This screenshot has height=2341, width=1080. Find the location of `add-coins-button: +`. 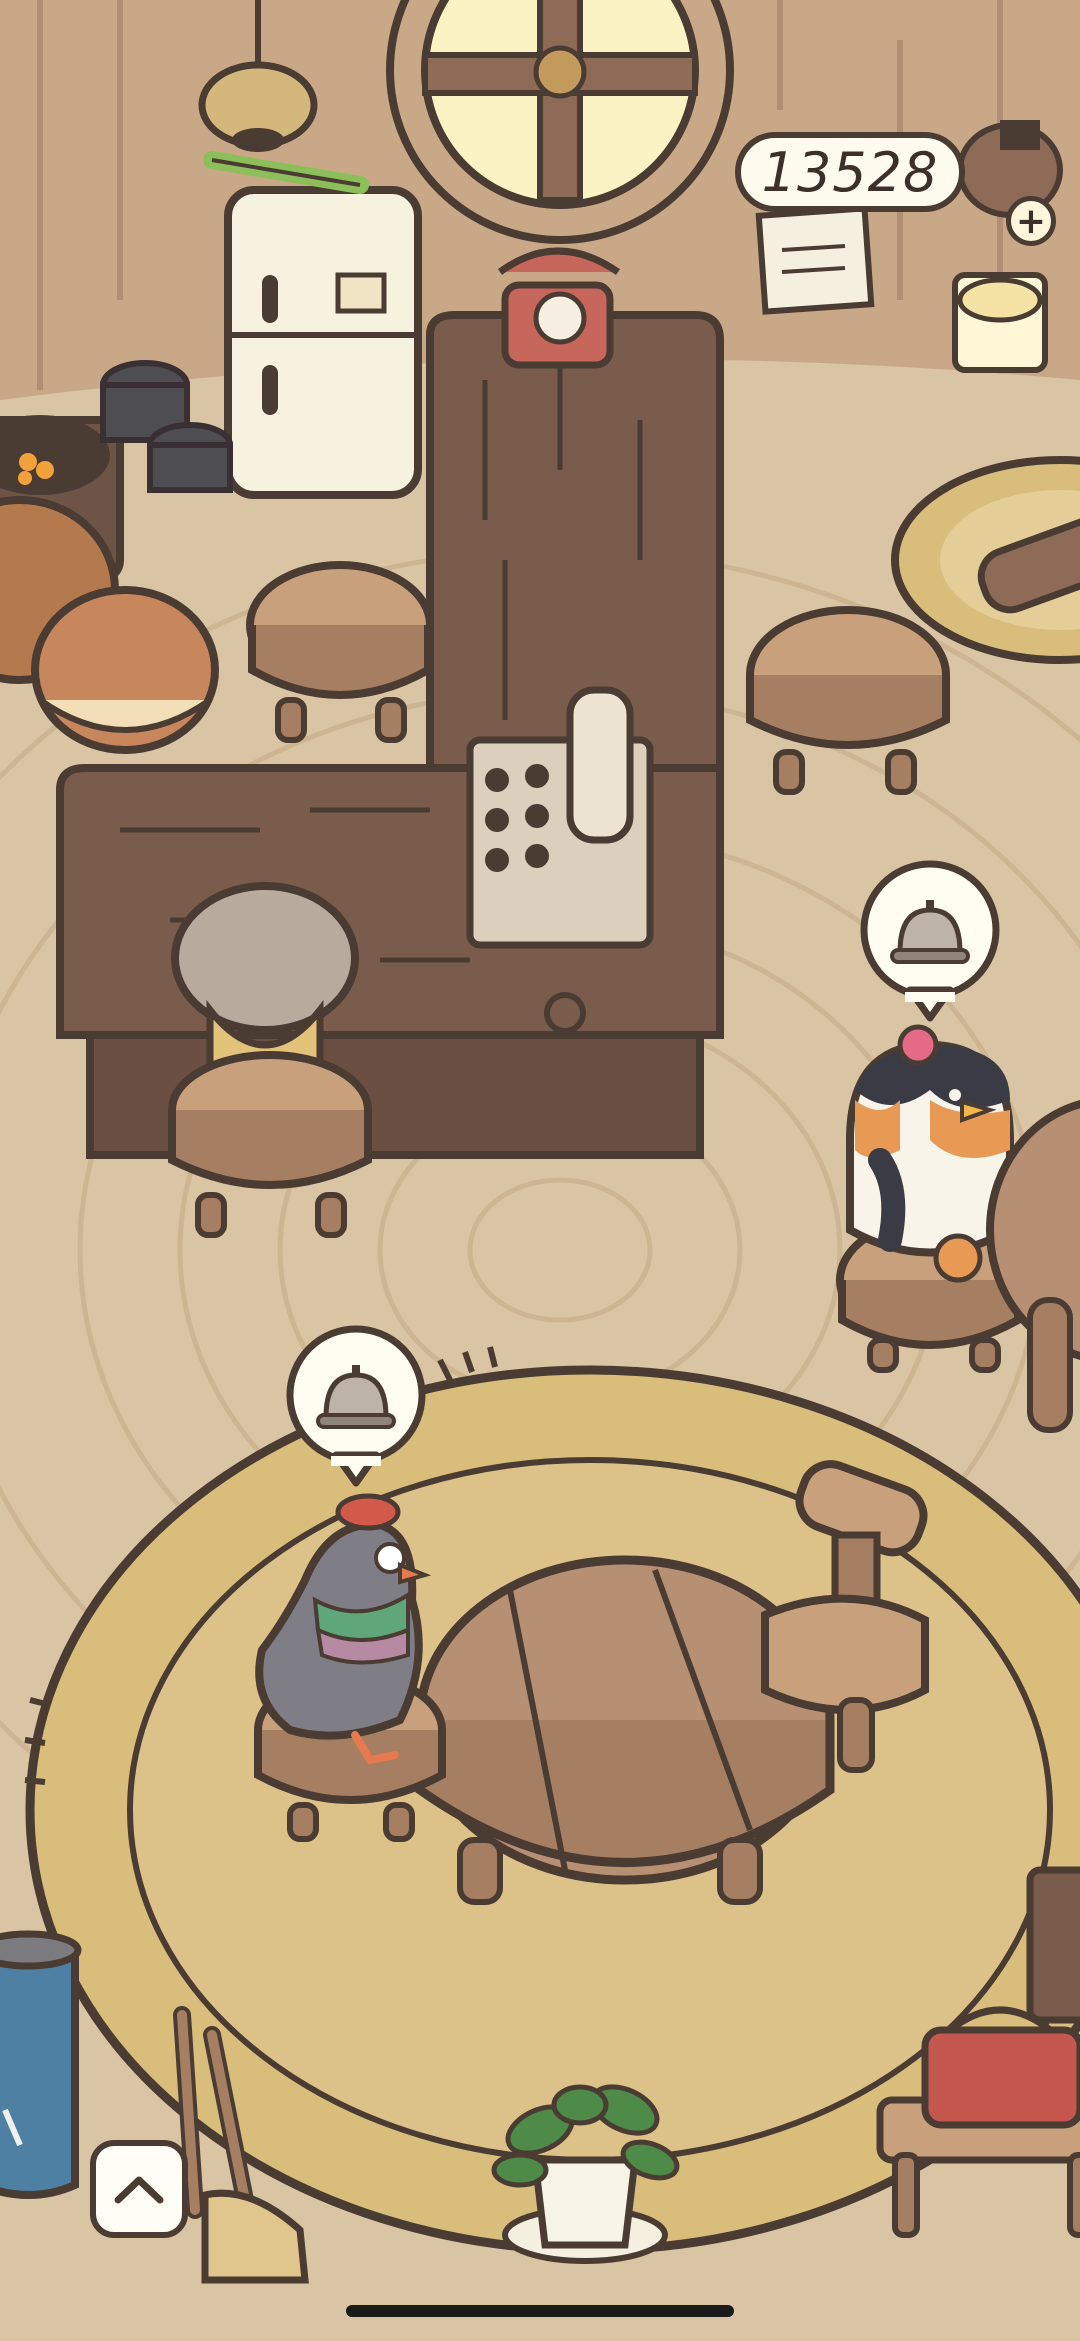

add-coins-button: + is located at coordinates (1031, 221).